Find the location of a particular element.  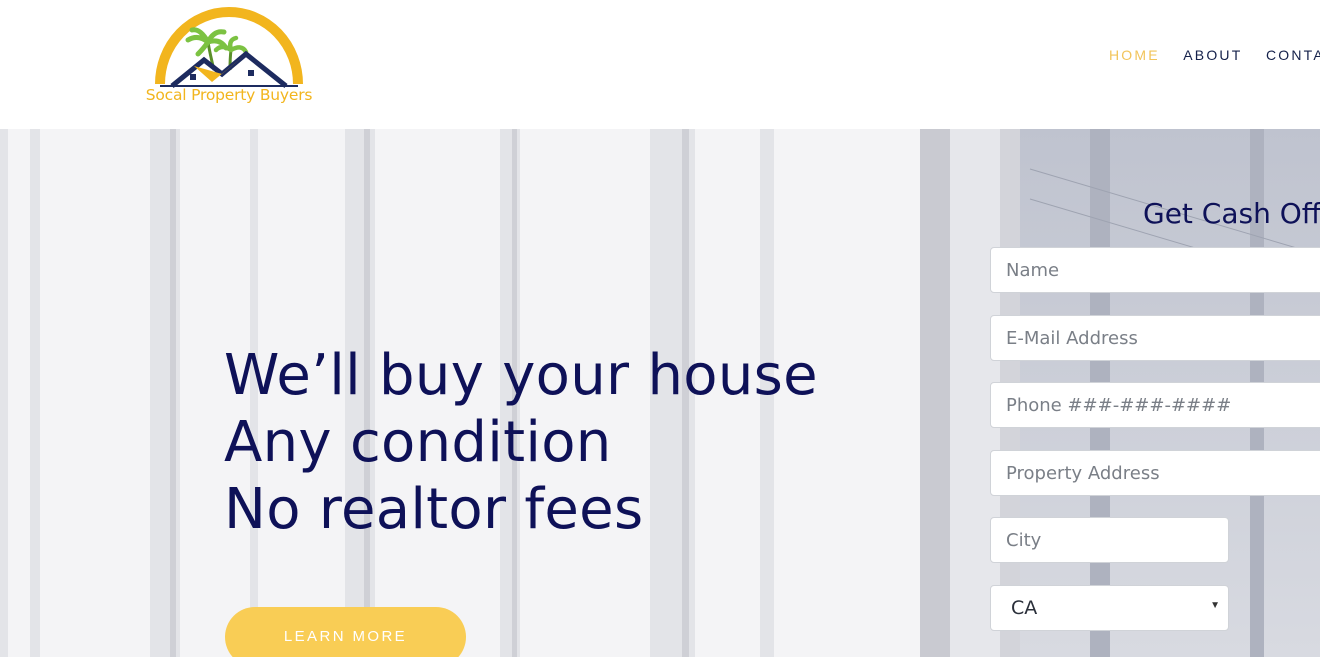

site-logo: Socal Property Buyers is located at coordinates (229, 57).